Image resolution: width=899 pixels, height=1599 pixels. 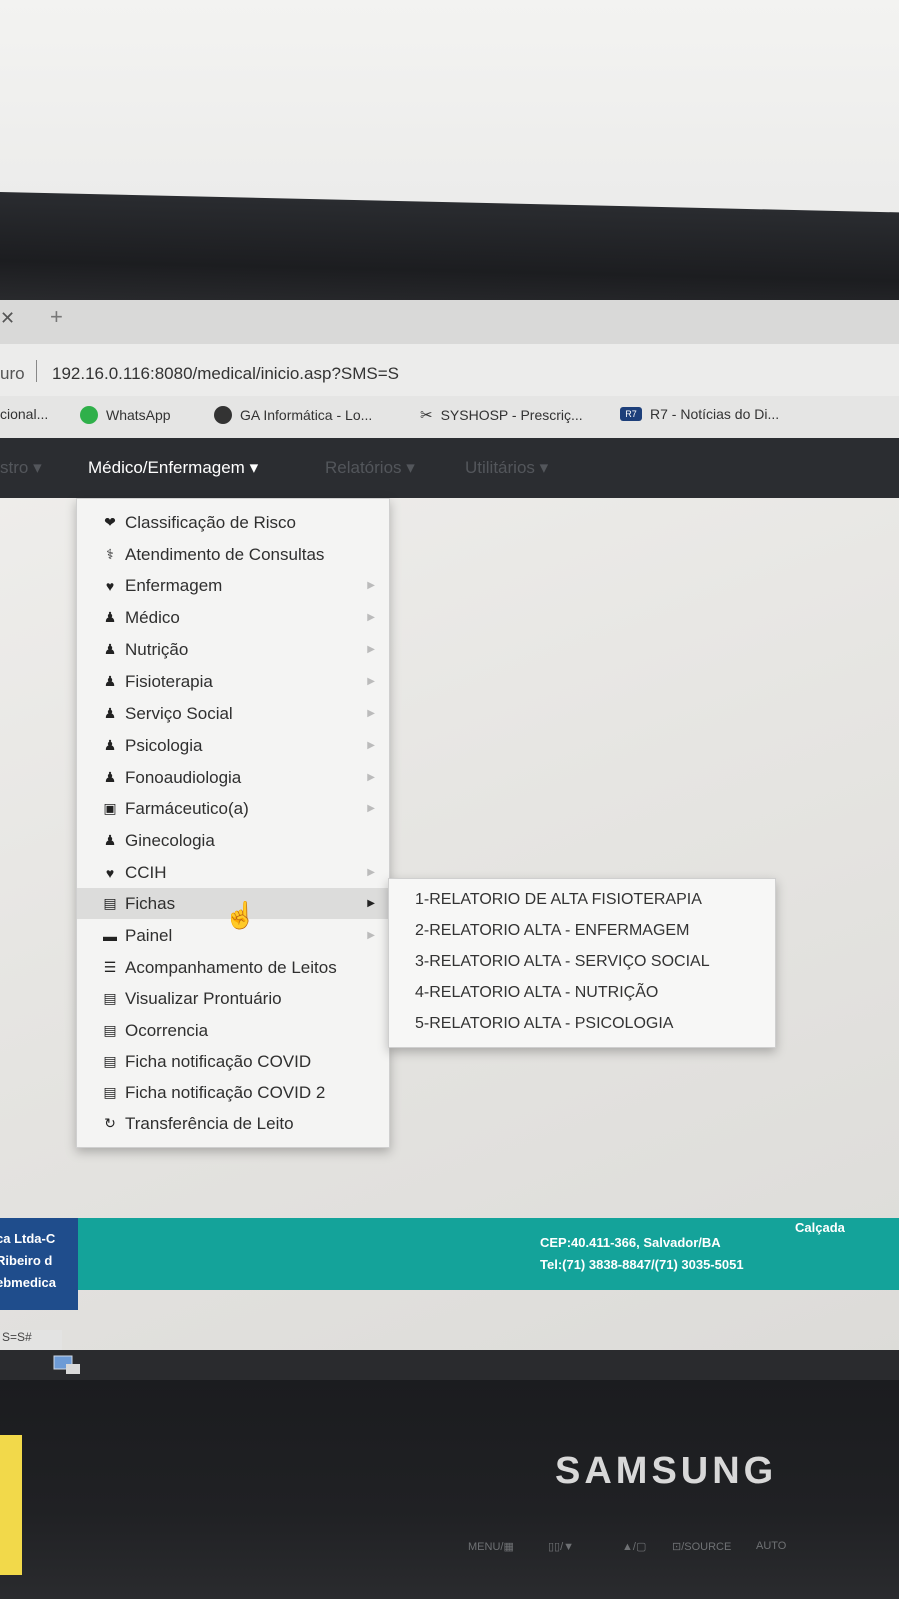 What do you see at coordinates (150, 903) in the screenshot?
I see `menu-item-label: Fichas` at bounding box center [150, 903].